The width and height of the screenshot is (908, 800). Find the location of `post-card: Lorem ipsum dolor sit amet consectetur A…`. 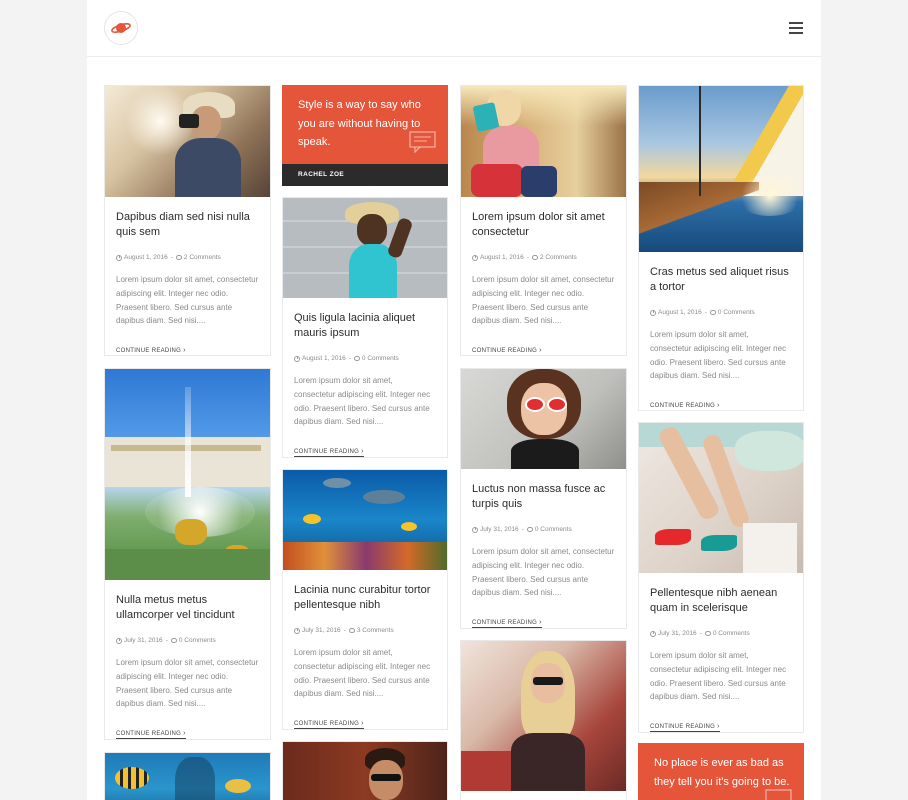

post-card: Lorem ipsum dolor sit amet consectetur A… is located at coordinates (543, 220).